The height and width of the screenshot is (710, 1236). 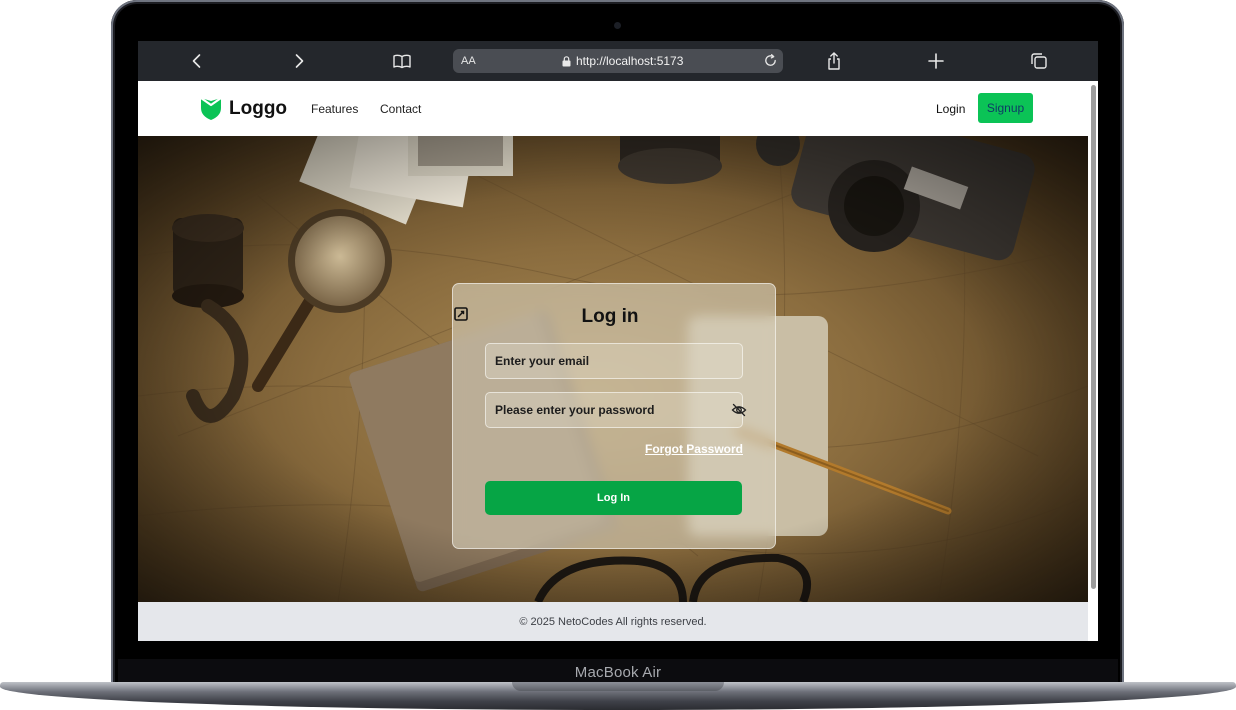 I want to click on logo: Loggo, so click(x=243, y=108).